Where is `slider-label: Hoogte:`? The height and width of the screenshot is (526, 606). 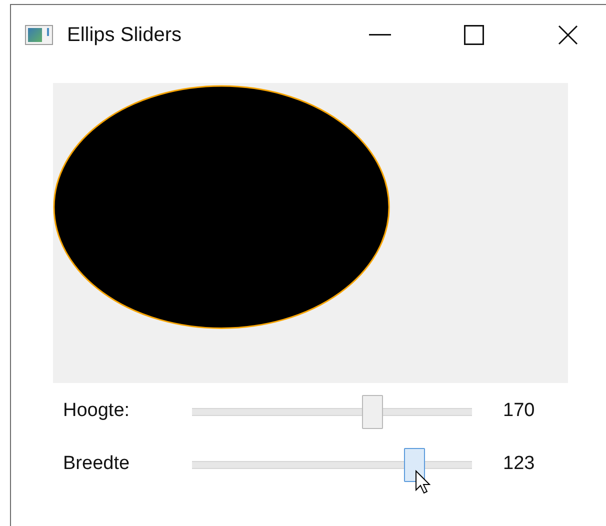
slider-label: Hoogte: is located at coordinates (97, 411).